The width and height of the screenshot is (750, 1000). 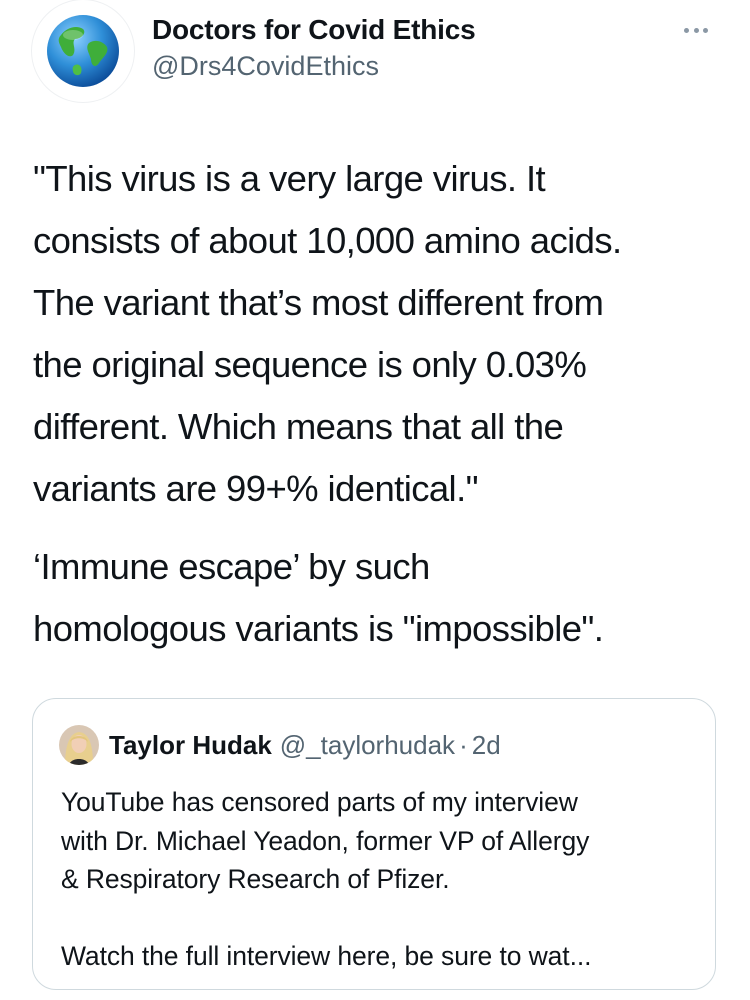 I want to click on quoted-author-handle: @_taylorhudak, so click(x=367, y=745).